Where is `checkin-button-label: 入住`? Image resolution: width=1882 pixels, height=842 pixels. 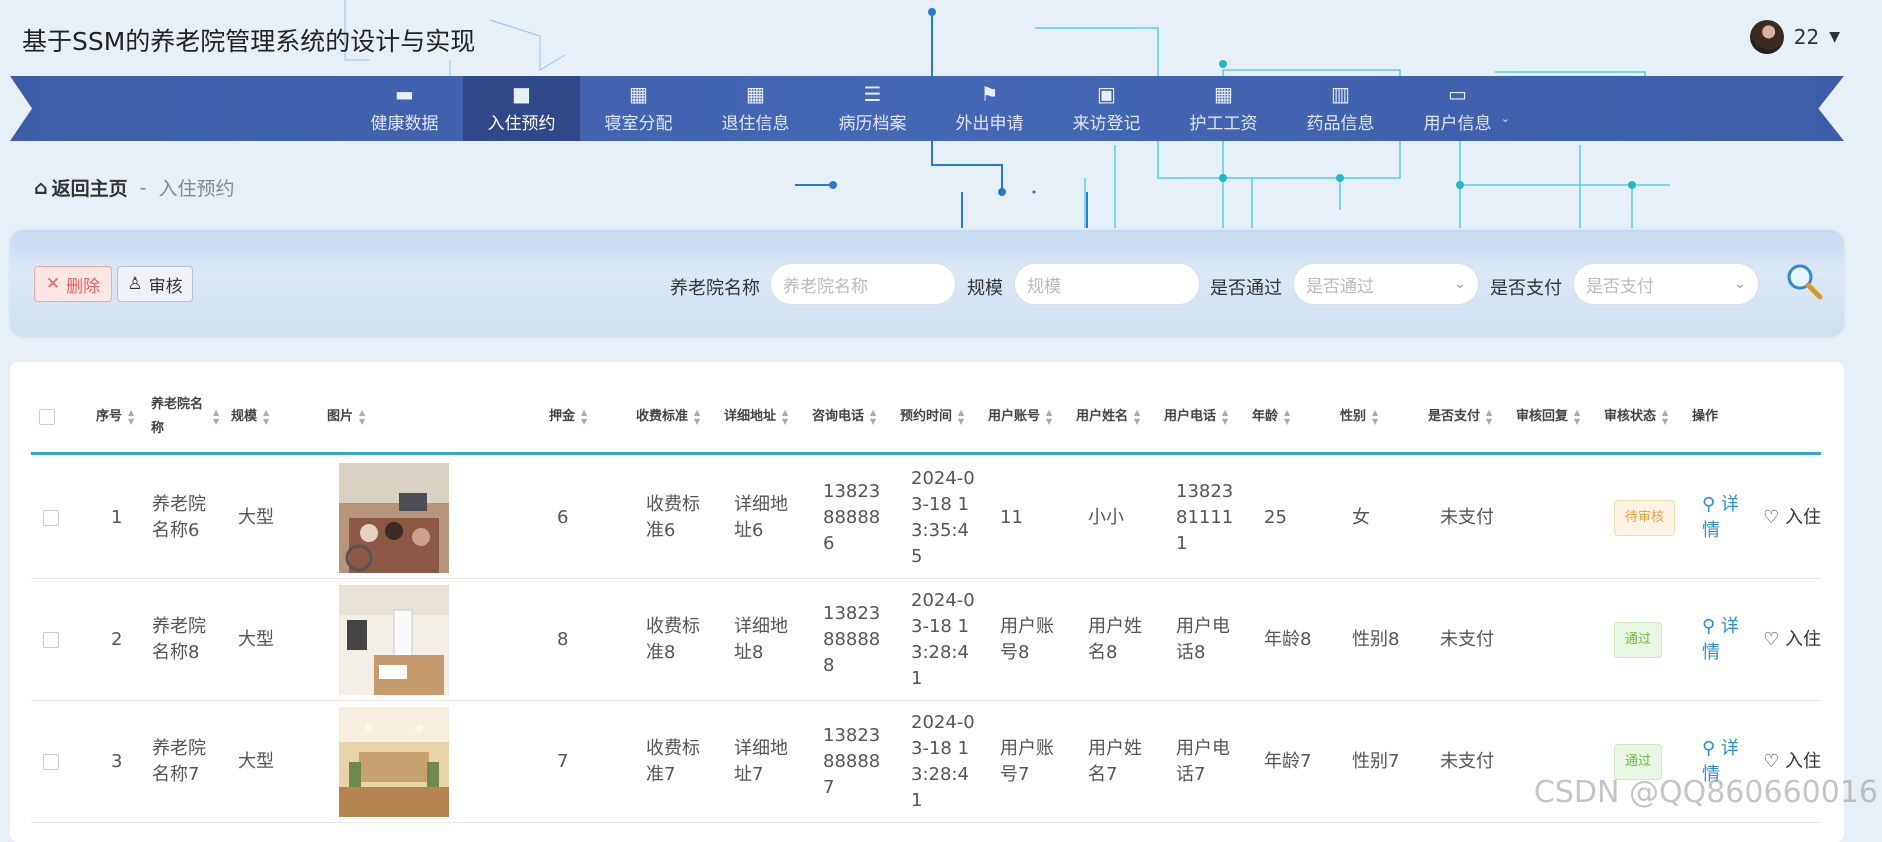
checkin-button-label: 入住 is located at coordinates (1803, 761).